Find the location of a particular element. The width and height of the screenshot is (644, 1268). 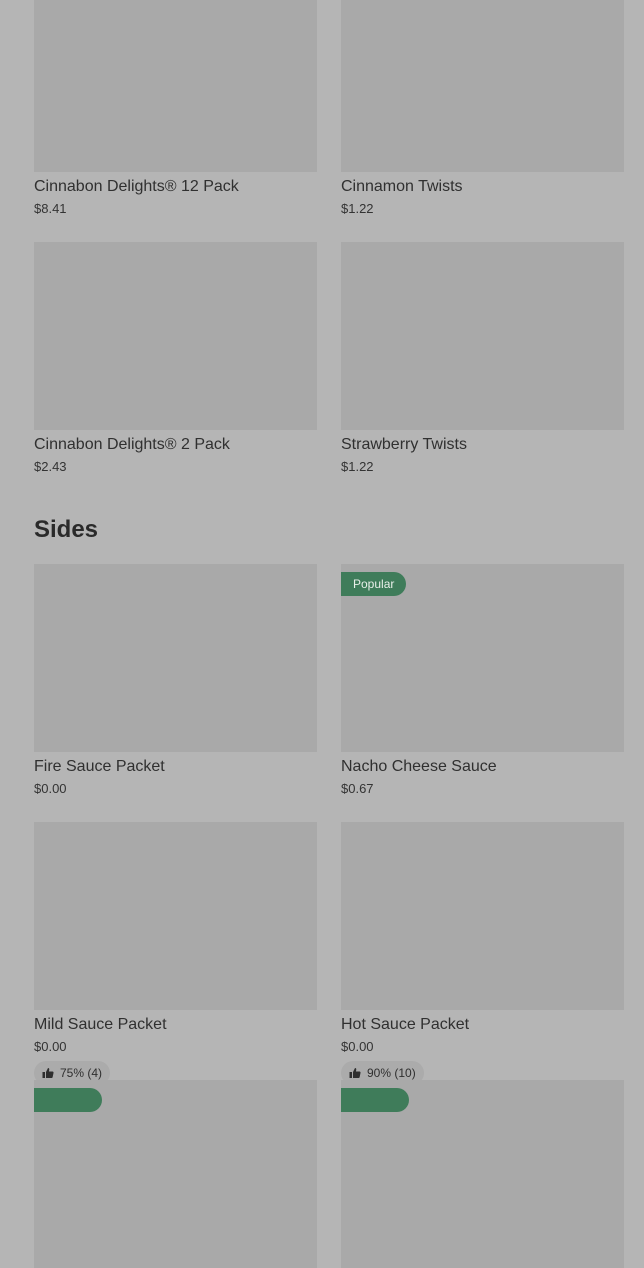

menu-item-card: Strawberry Twists $1.22 is located at coordinates (482, 371).